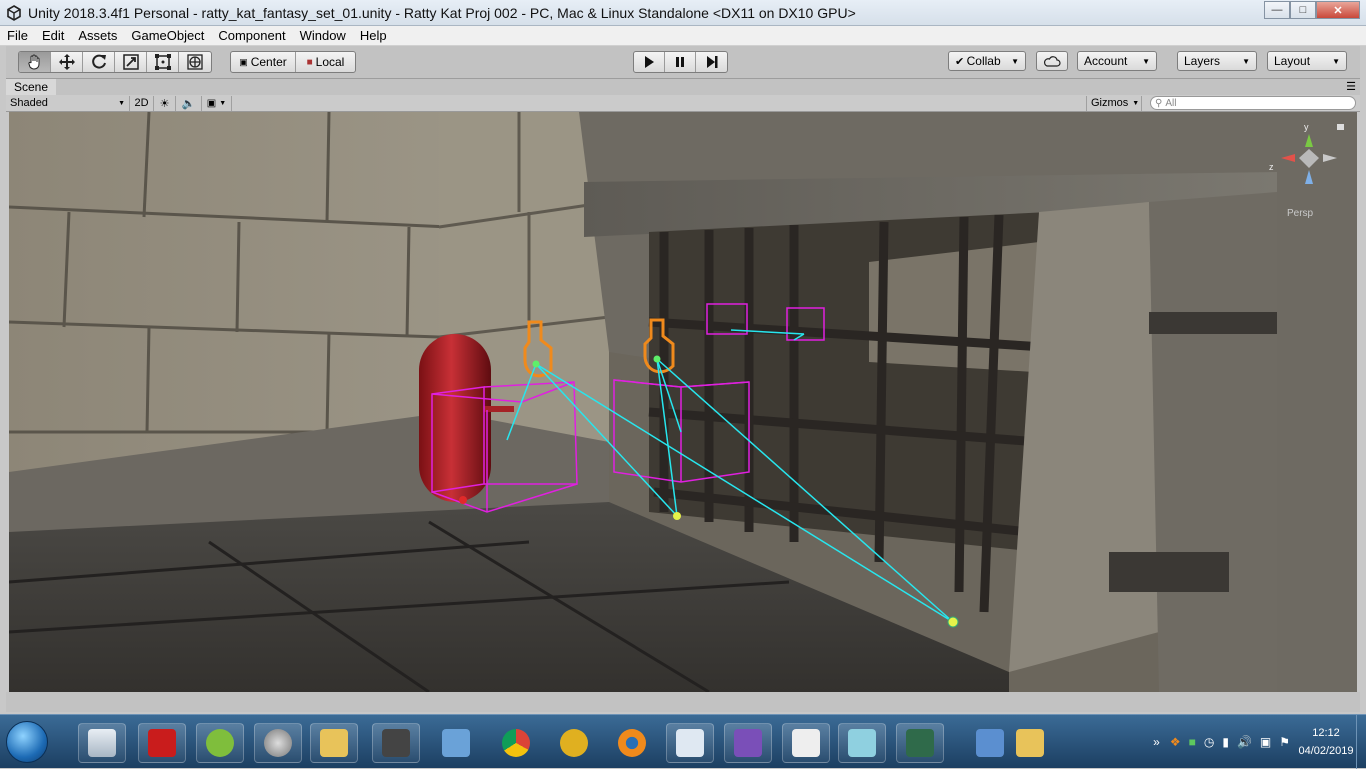 The height and width of the screenshot is (769, 1366). I want to click on windows-taskbar: » ❖ ■ ◷ ▮ 🔊 ▣ ⚑ 12:12 04/02/2019, so click(683, 741).